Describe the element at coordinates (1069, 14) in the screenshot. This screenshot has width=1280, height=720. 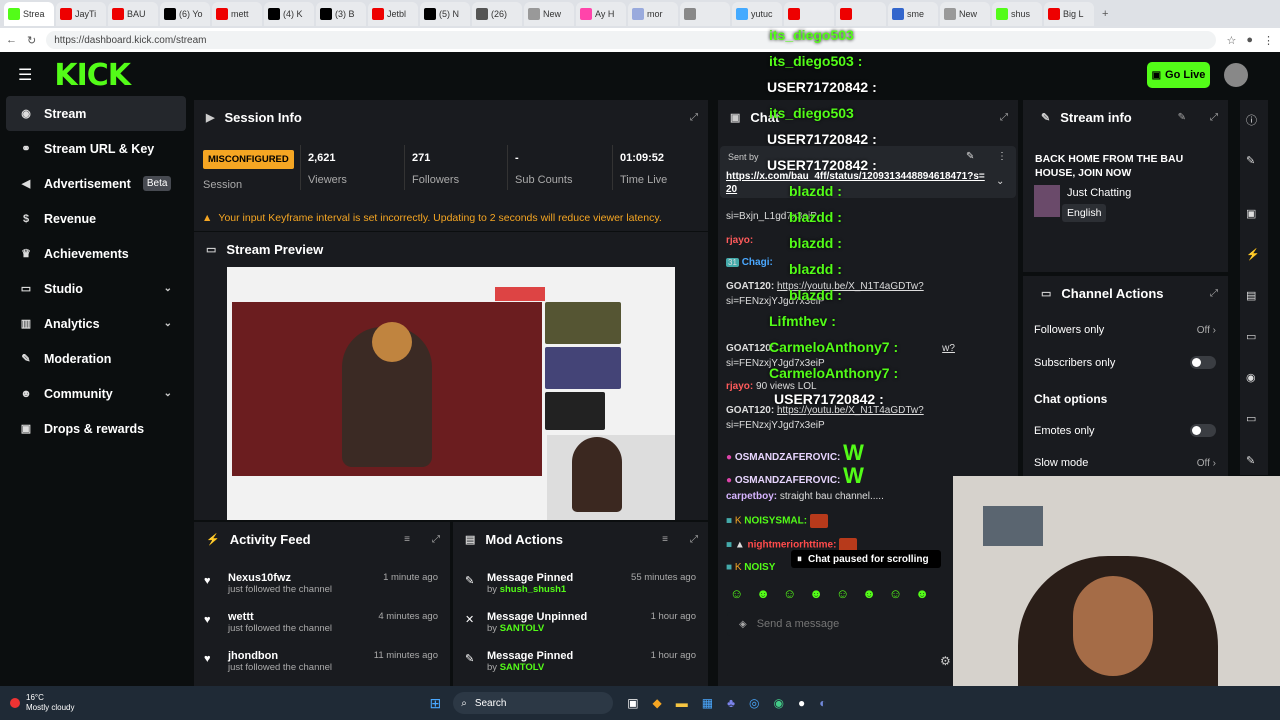
I see `browser-tab: Big L` at that location.